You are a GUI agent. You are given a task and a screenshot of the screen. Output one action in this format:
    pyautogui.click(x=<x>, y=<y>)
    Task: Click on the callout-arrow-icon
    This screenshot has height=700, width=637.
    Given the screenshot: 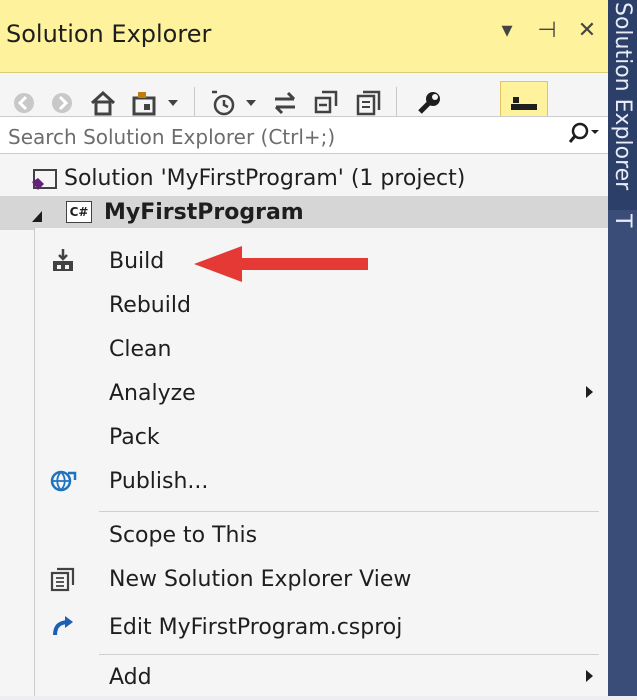 What is the action you would take?
    pyautogui.click(x=282, y=266)
    